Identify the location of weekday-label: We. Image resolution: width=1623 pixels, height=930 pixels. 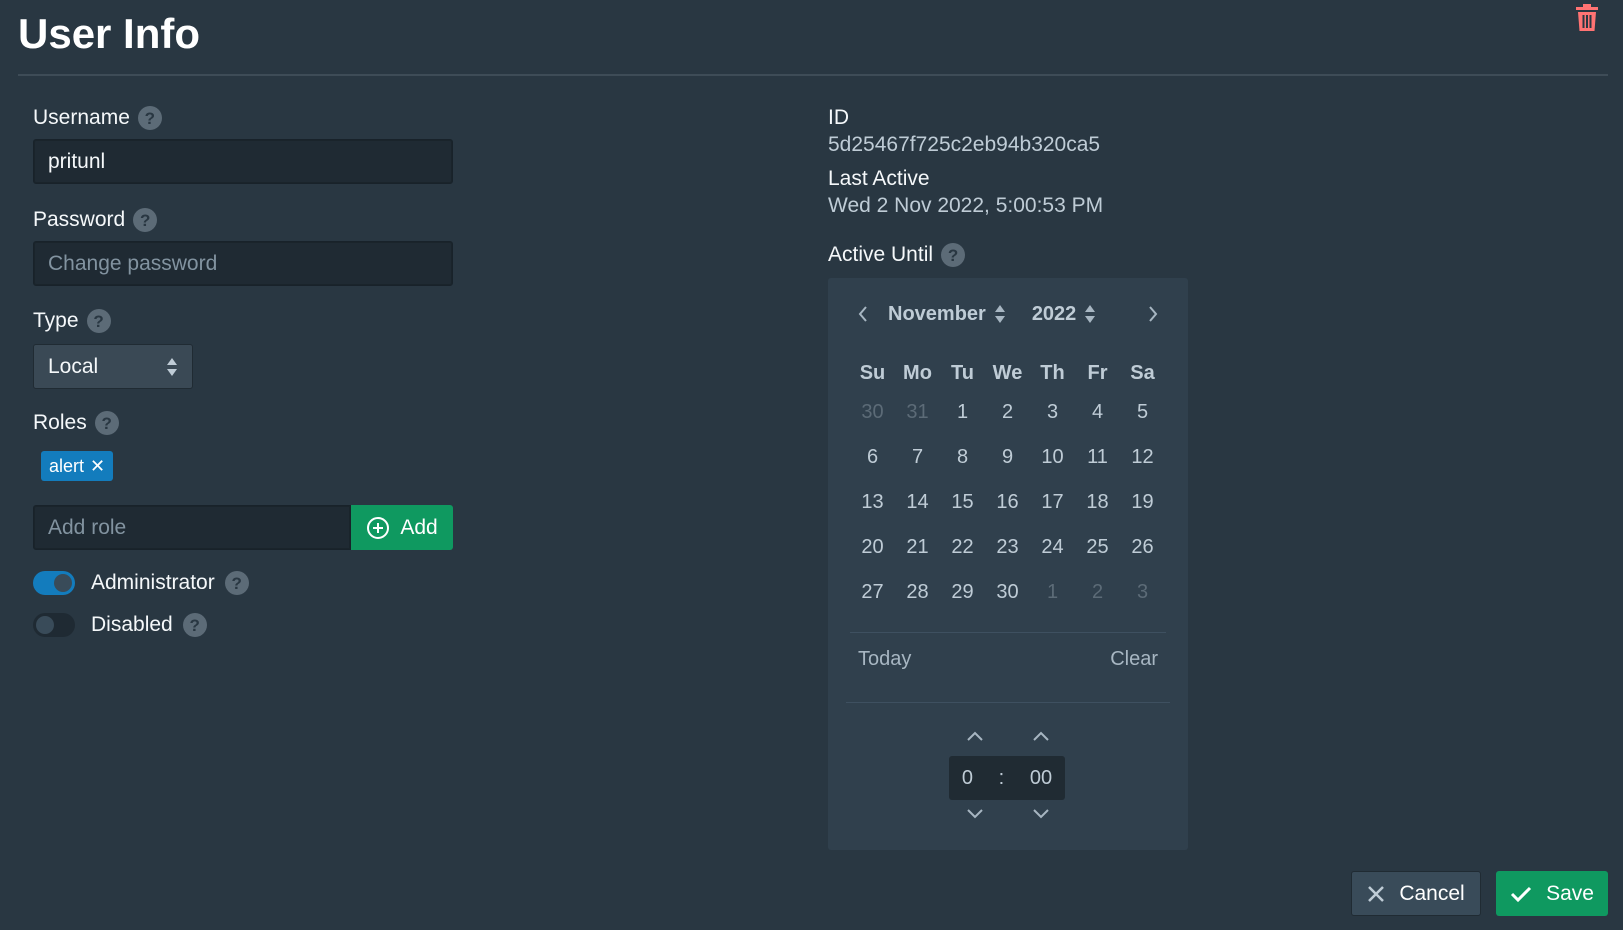
(1007, 373).